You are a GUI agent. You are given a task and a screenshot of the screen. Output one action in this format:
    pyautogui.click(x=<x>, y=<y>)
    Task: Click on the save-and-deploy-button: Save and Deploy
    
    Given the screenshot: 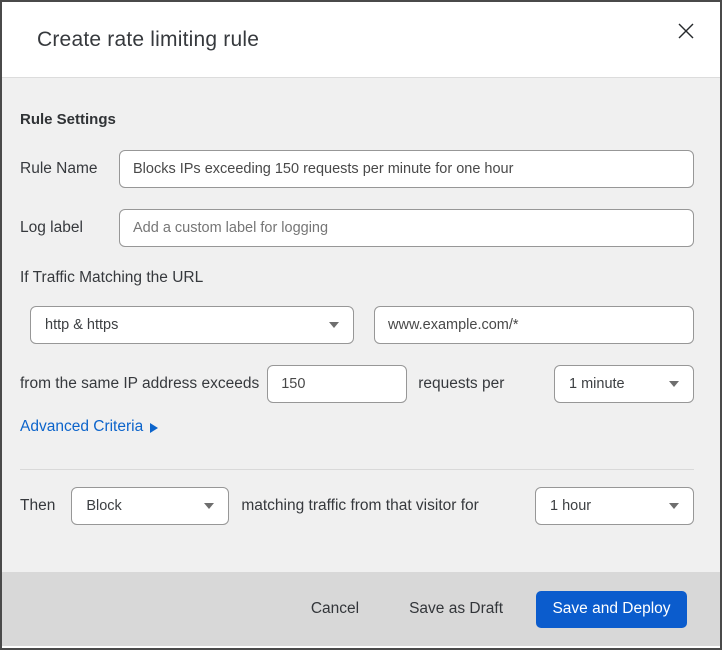 What is the action you would take?
    pyautogui.click(x=611, y=609)
    